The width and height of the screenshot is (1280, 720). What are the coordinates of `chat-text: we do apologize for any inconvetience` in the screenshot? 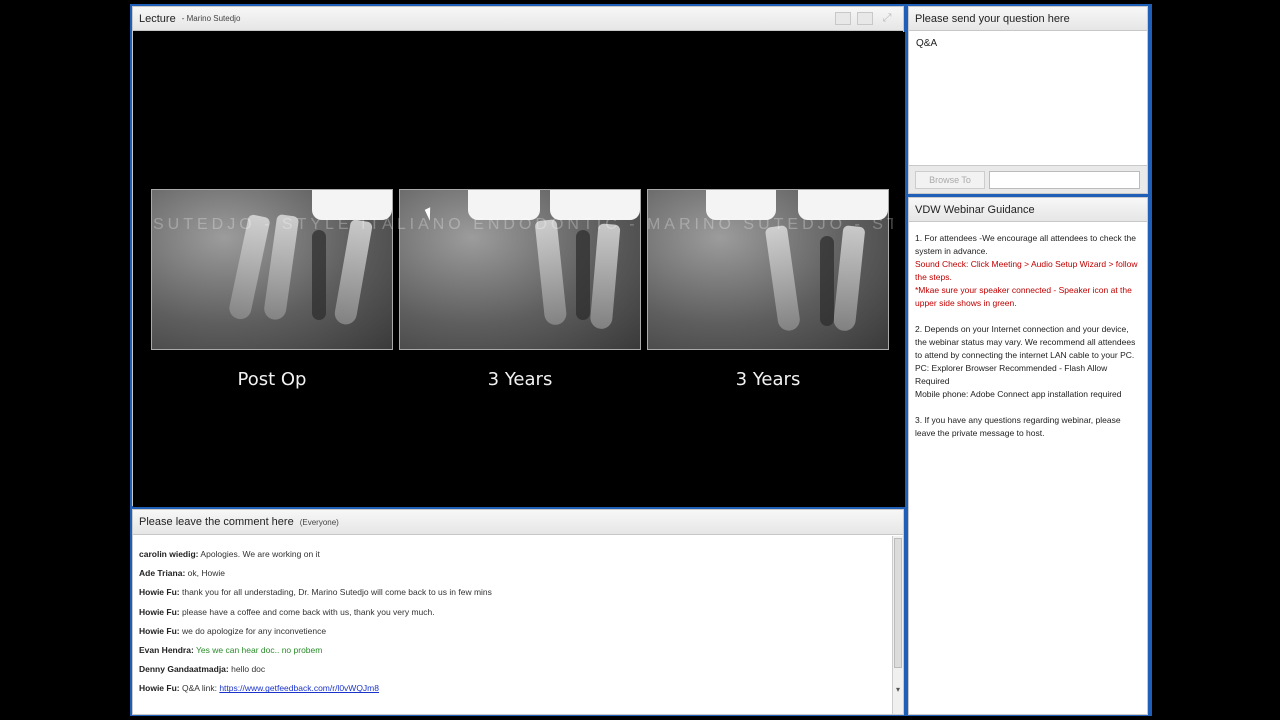 It's located at (254, 630).